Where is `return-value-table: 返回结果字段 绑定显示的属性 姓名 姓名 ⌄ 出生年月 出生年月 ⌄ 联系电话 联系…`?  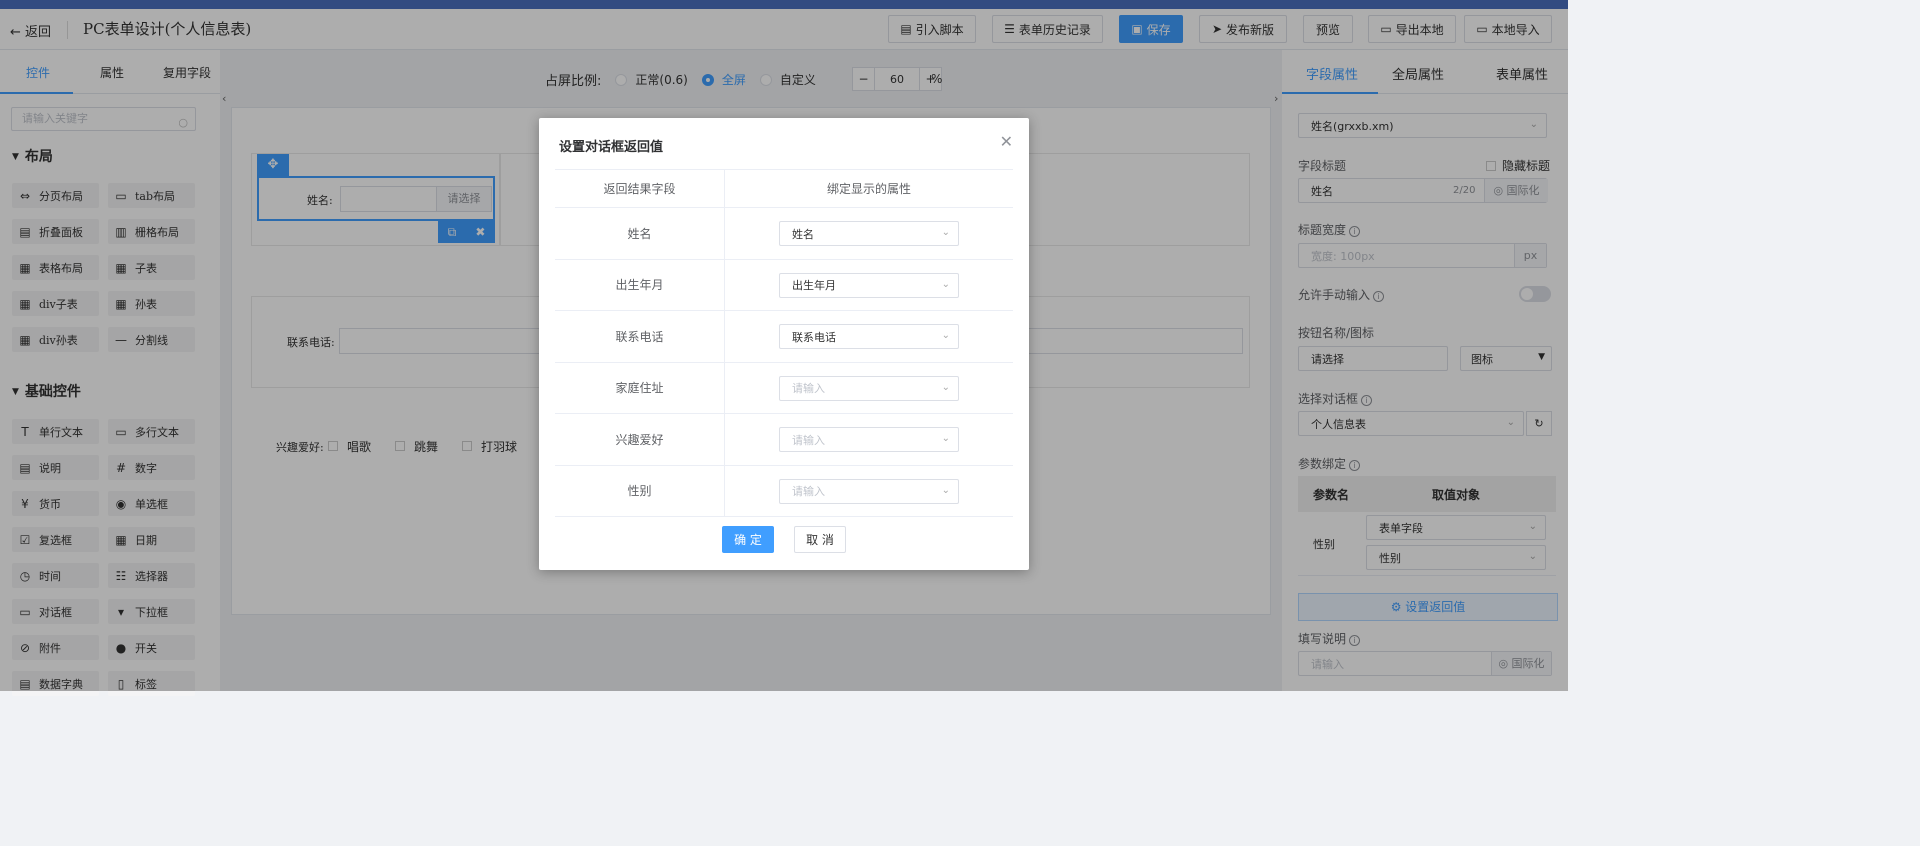
return-value-table: 返回结果字段 绑定显示的属性 姓名 姓名 ⌄ 出生年月 出生年月 ⌄ 联系电话 联系… is located at coordinates (784, 343).